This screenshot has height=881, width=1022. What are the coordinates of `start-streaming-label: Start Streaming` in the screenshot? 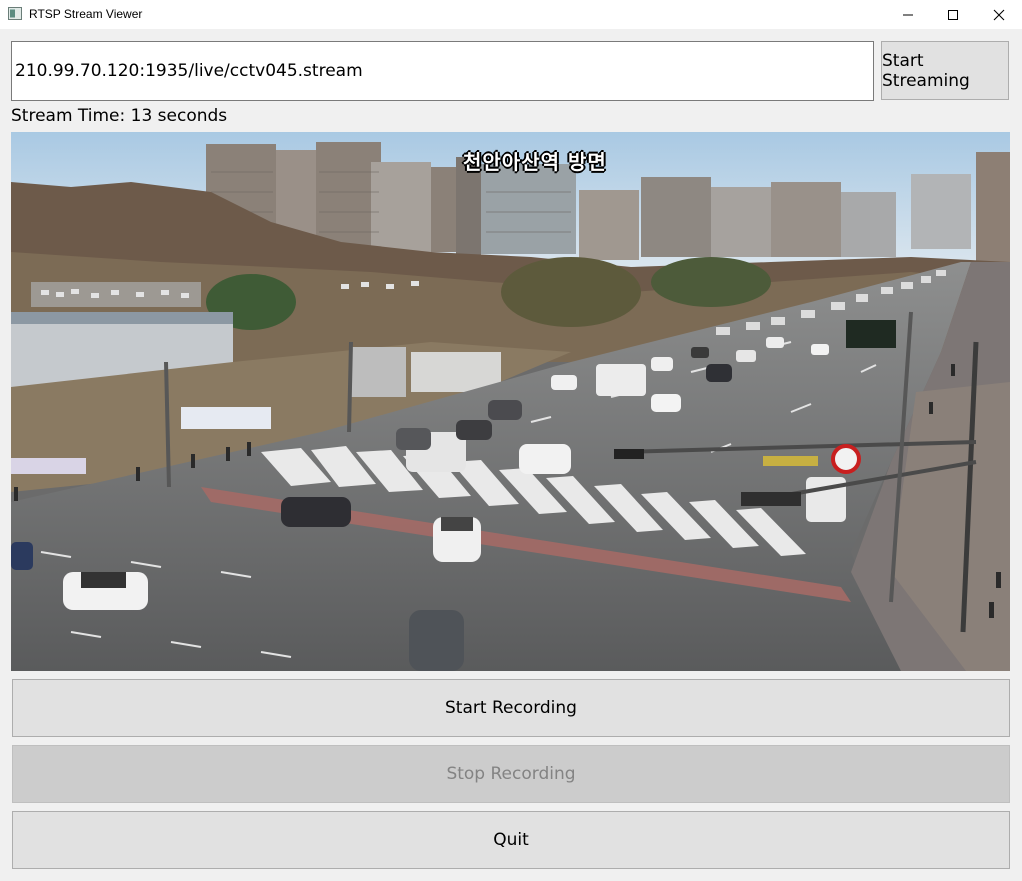 It's located at (926, 70).